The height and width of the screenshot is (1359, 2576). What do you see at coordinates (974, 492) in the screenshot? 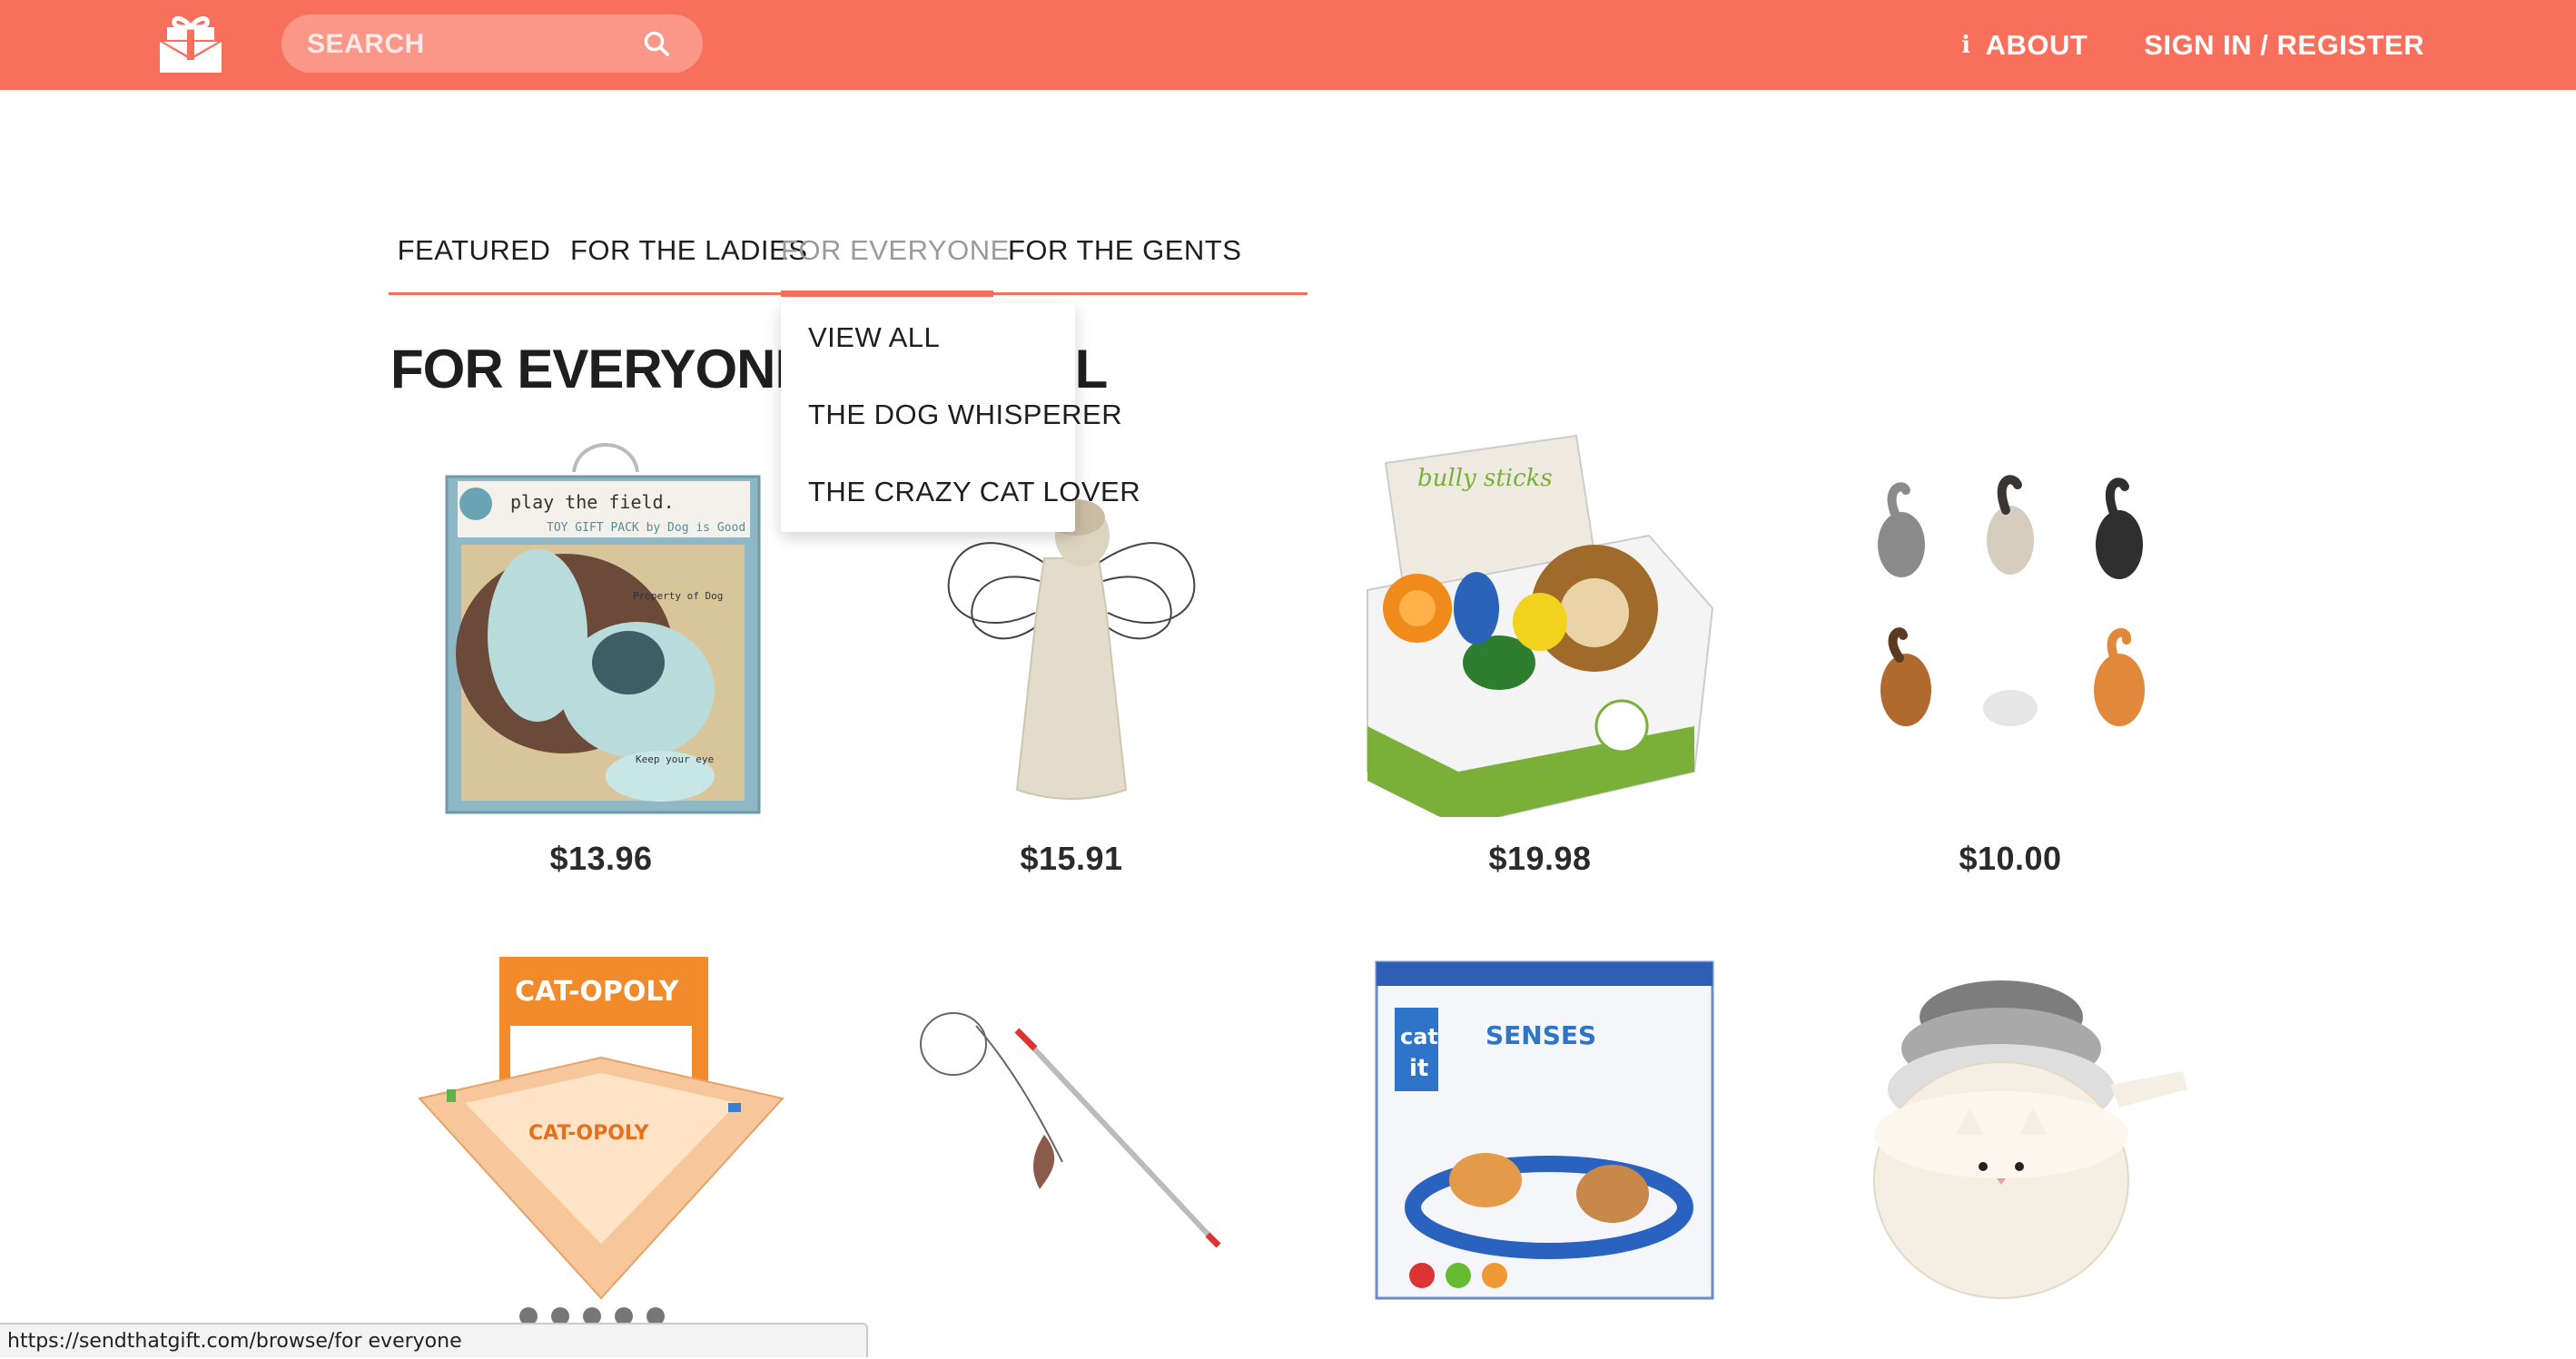
I see `menu-item-crazy-cat-lover: THE CRAZY CAT LOVER` at bounding box center [974, 492].